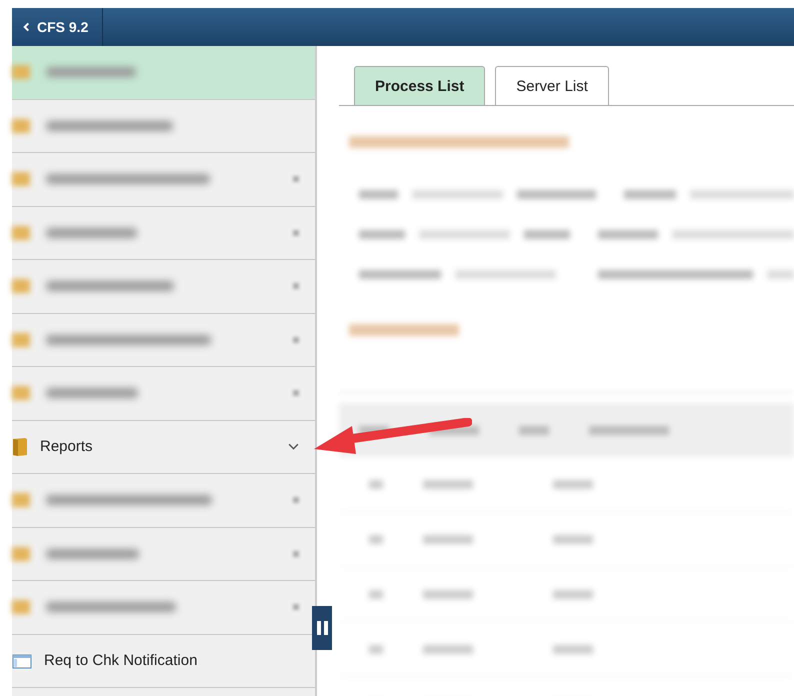 Image resolution: width=794 pixels, height=696 pixels. I want to click on tab: Process List, so click(420, 85).